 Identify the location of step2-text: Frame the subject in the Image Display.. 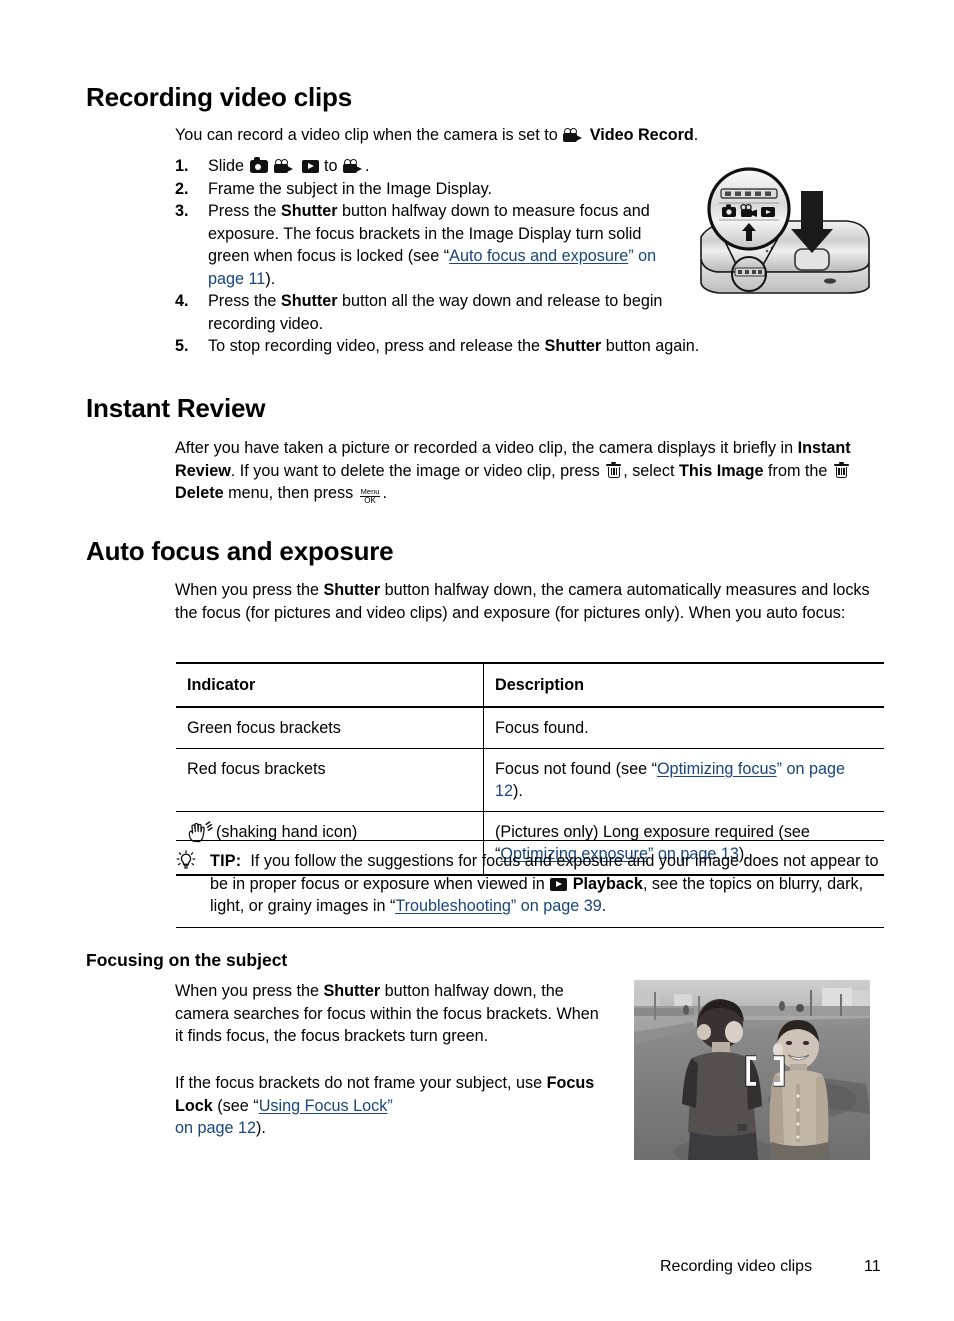
(350, 188).